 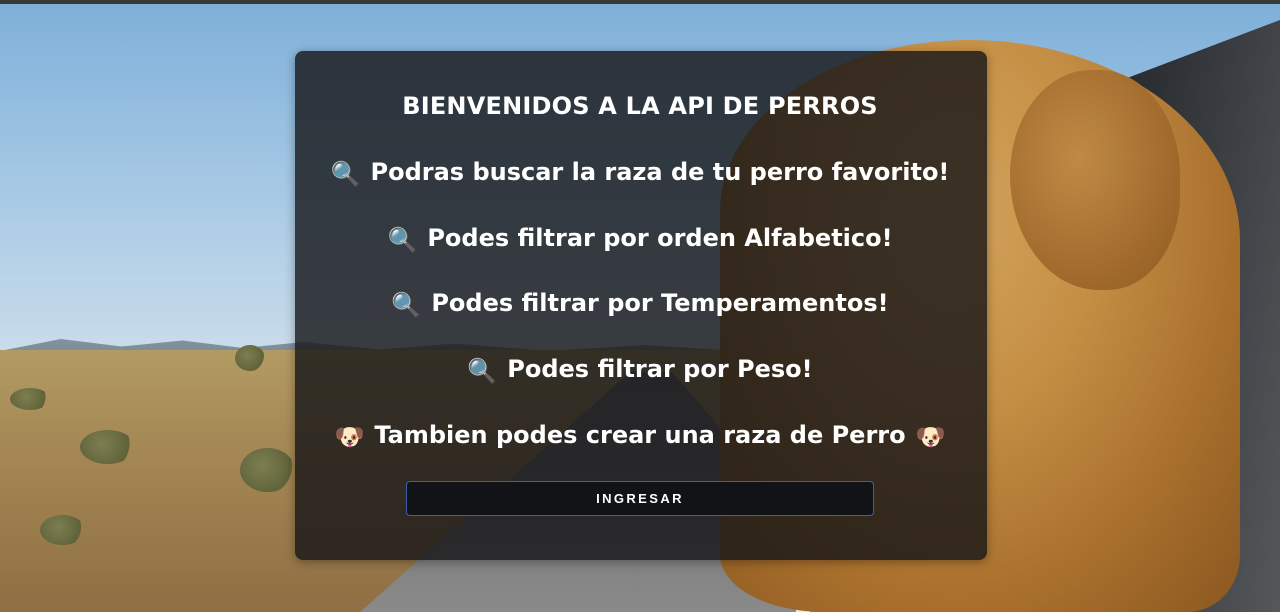 I want to click on feature-filter-alphabetical: 🔍 Podes filtrar por orden Alfabetico!, so click(x=640, y=239).